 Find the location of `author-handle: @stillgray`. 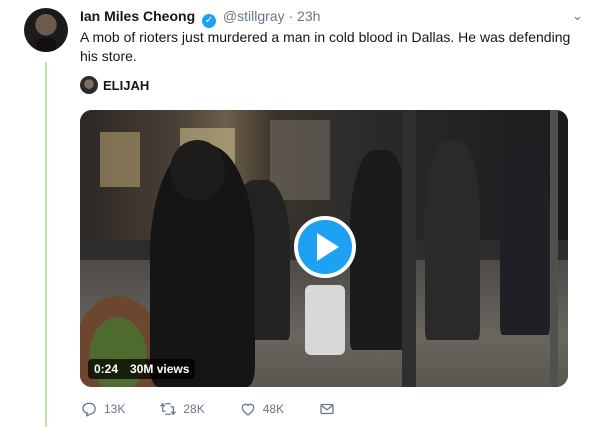

author-handle: @stillgray is located at coordinates (254, 16).